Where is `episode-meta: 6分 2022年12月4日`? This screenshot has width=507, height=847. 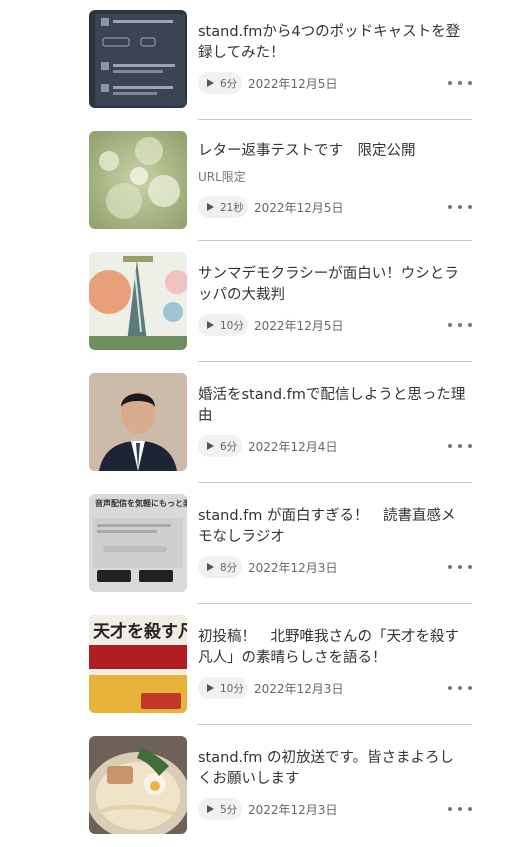 episode-meta: 6分 2022年12月4日 is located at coordinates (267, 446).